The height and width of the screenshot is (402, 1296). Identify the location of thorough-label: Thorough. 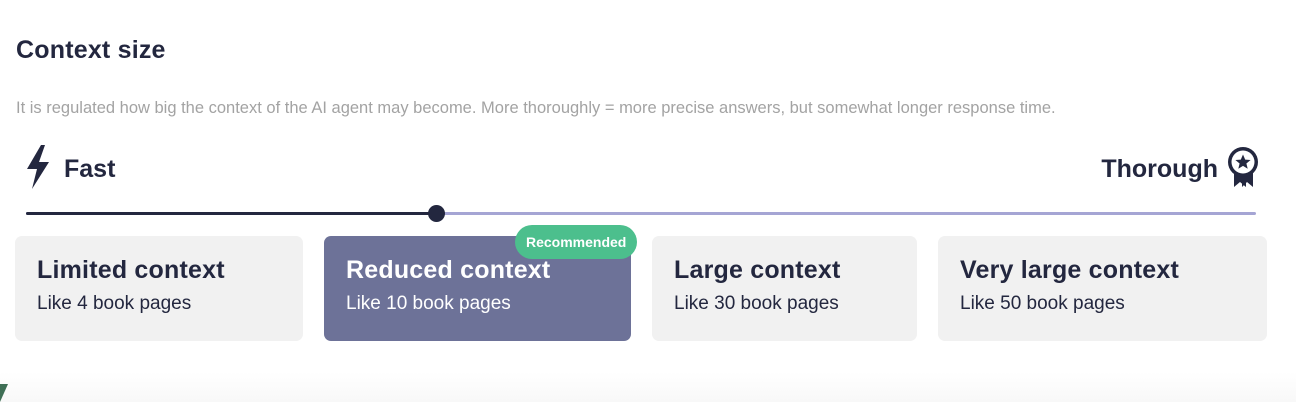
(1159, 168).